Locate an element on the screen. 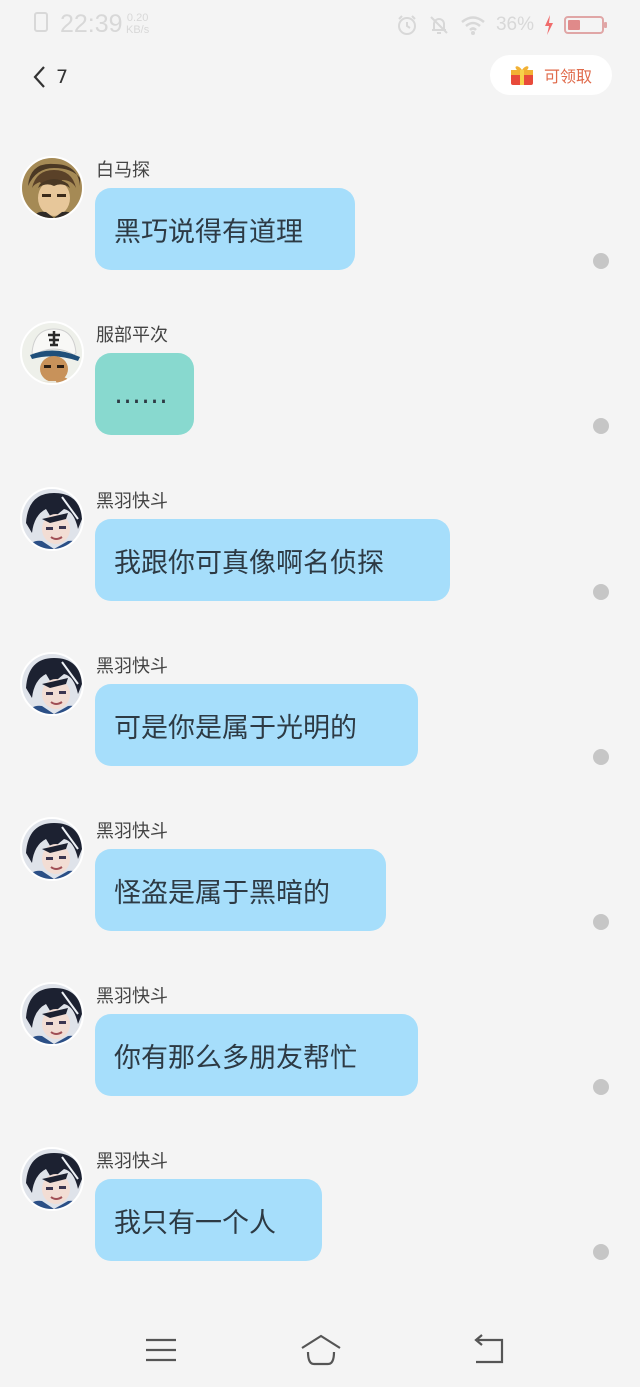 This screenshot has width=640, height=1387. message-text: 怪盗是属于黑暗的 is located at coordinates (222, 893).